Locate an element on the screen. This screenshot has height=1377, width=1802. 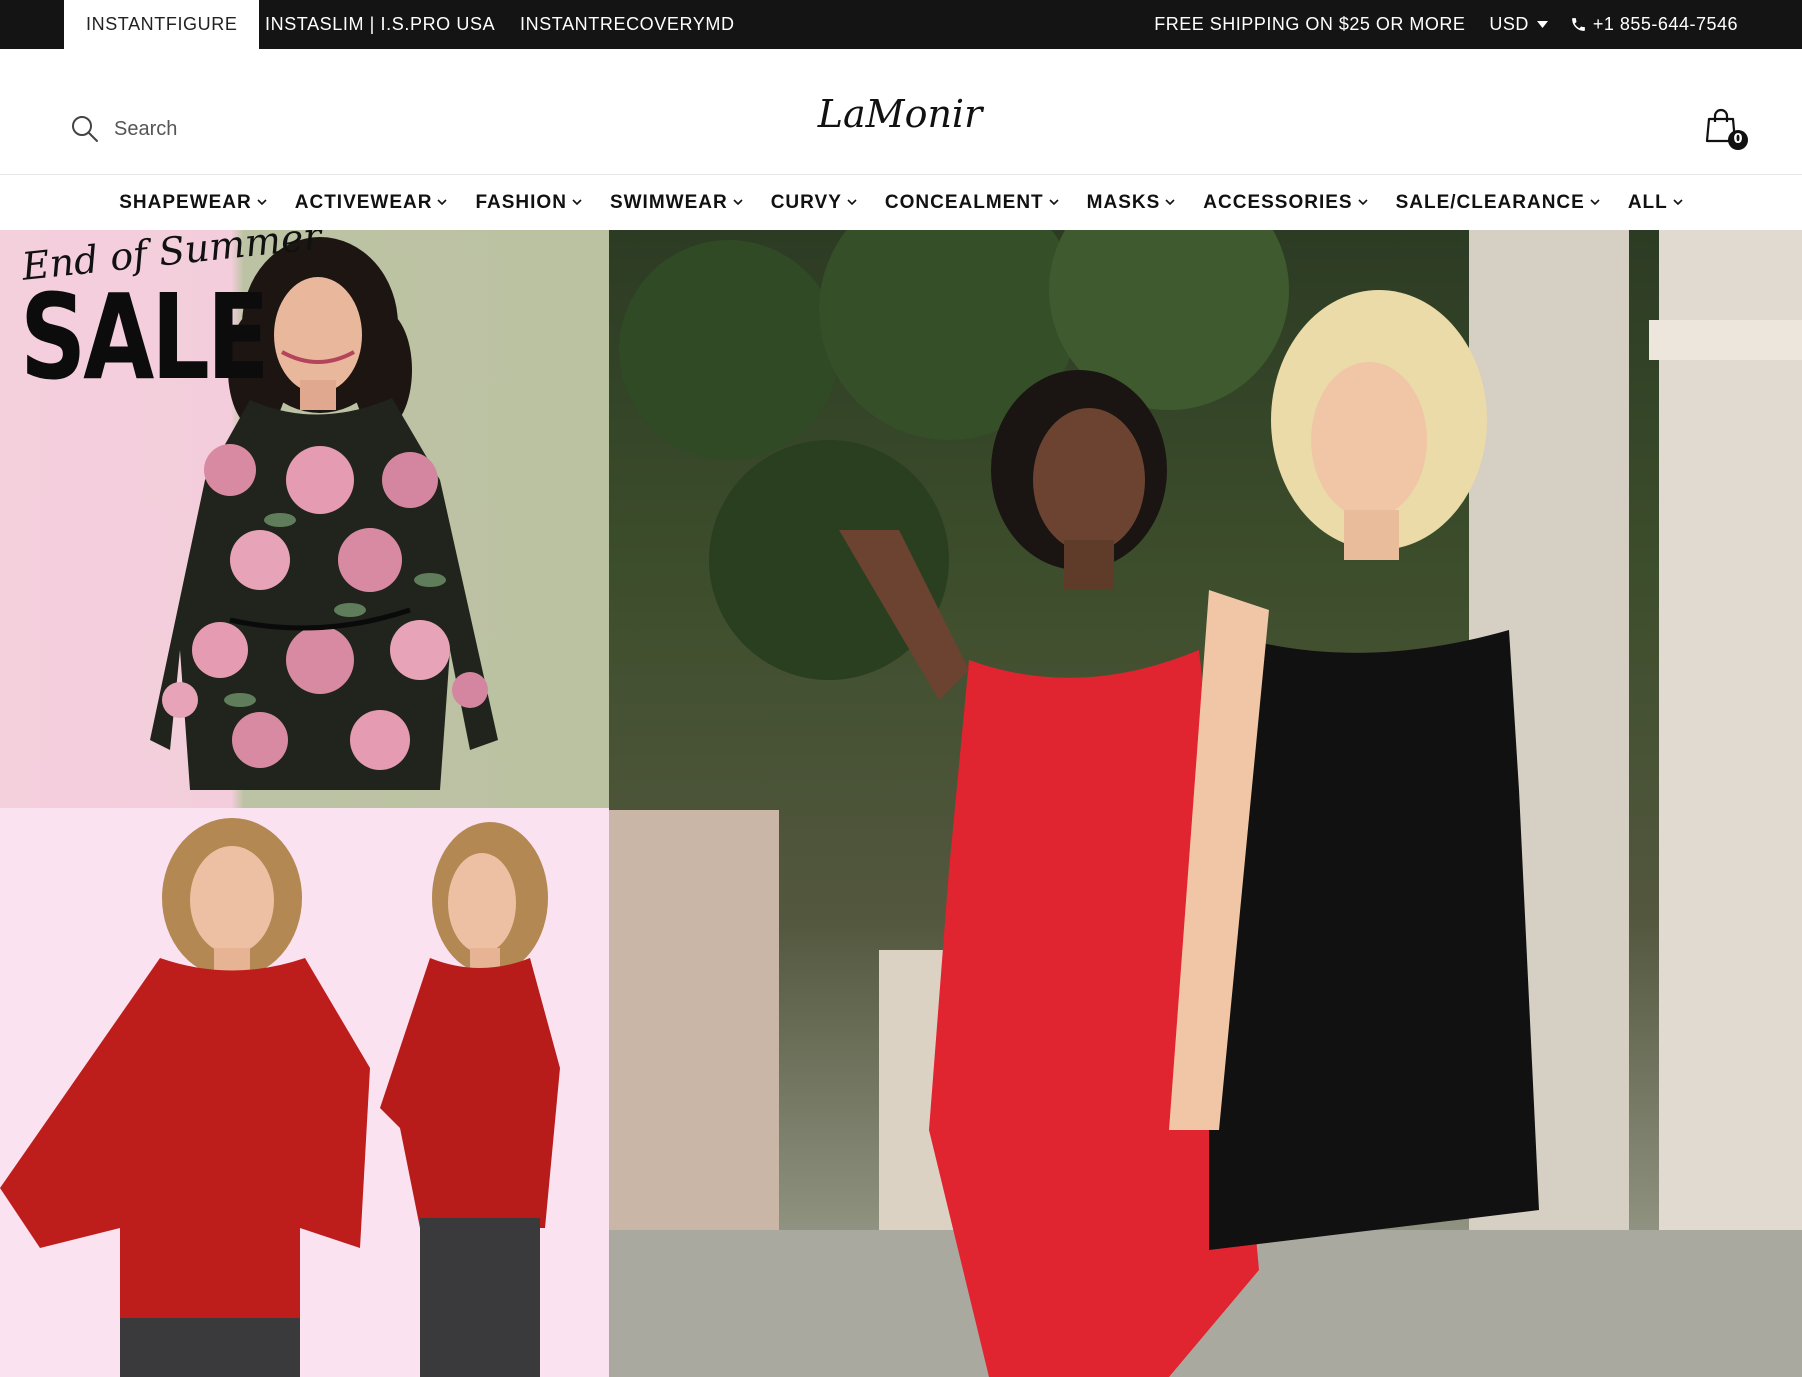
nav-item-label: SHAPEWEAR is located at coordinates (185, 202).